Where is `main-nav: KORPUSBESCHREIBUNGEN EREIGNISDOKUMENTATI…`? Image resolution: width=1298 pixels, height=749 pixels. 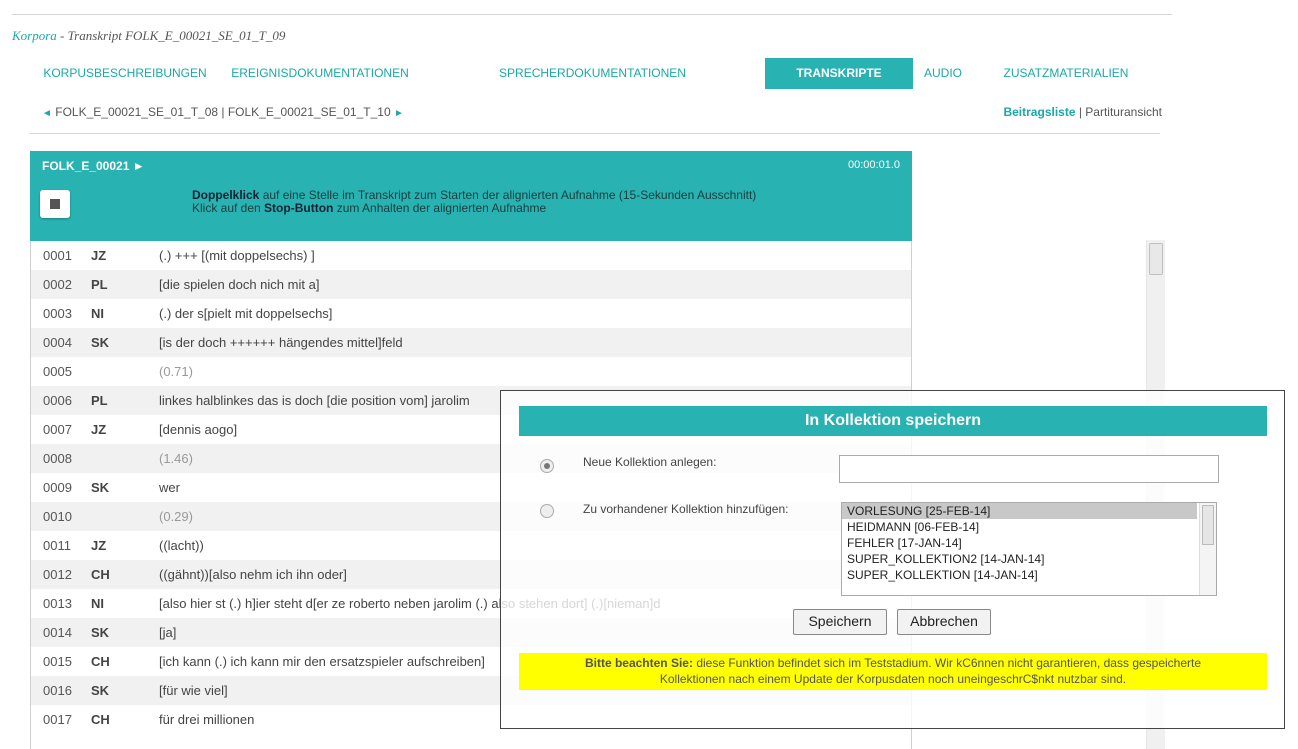 main-nav: KORPUSBESCHREIBUNGEN EREIGNISDOKUMENTATI… is located at coordinates (603, 73).